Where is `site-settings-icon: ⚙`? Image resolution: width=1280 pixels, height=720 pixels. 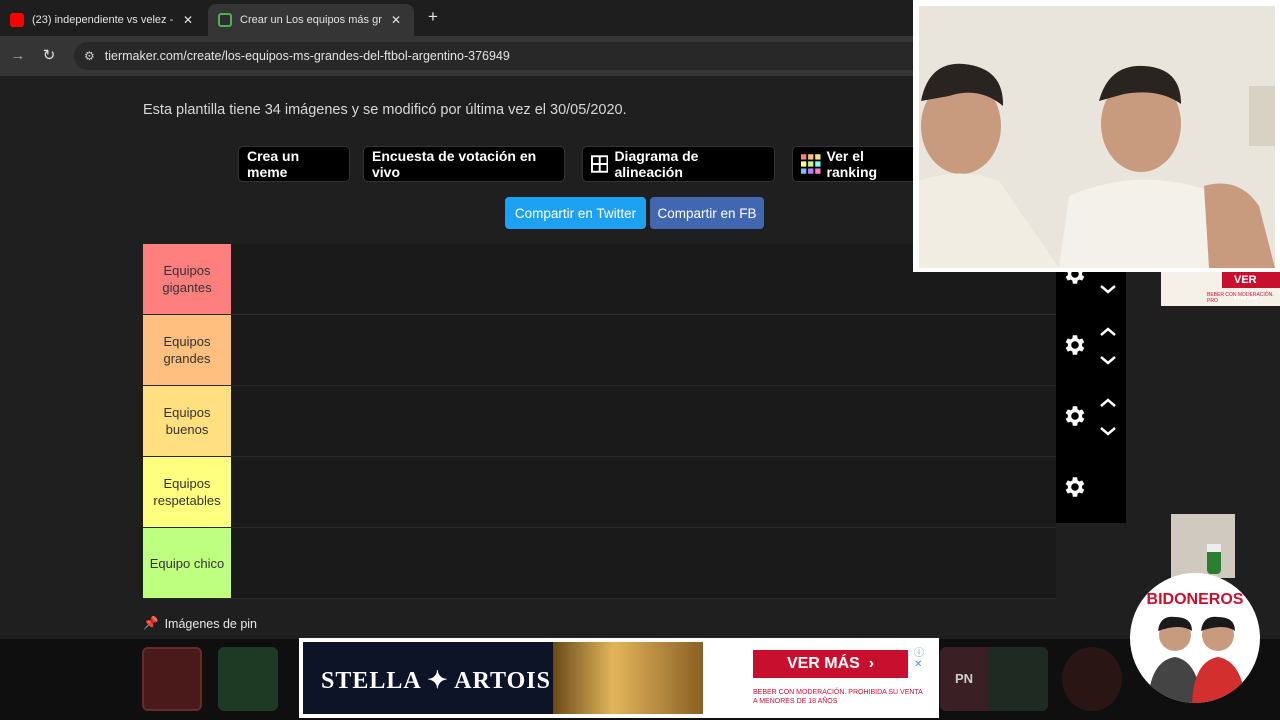
site-settings-icon: ⚙ is located at coordinates (89, 56).